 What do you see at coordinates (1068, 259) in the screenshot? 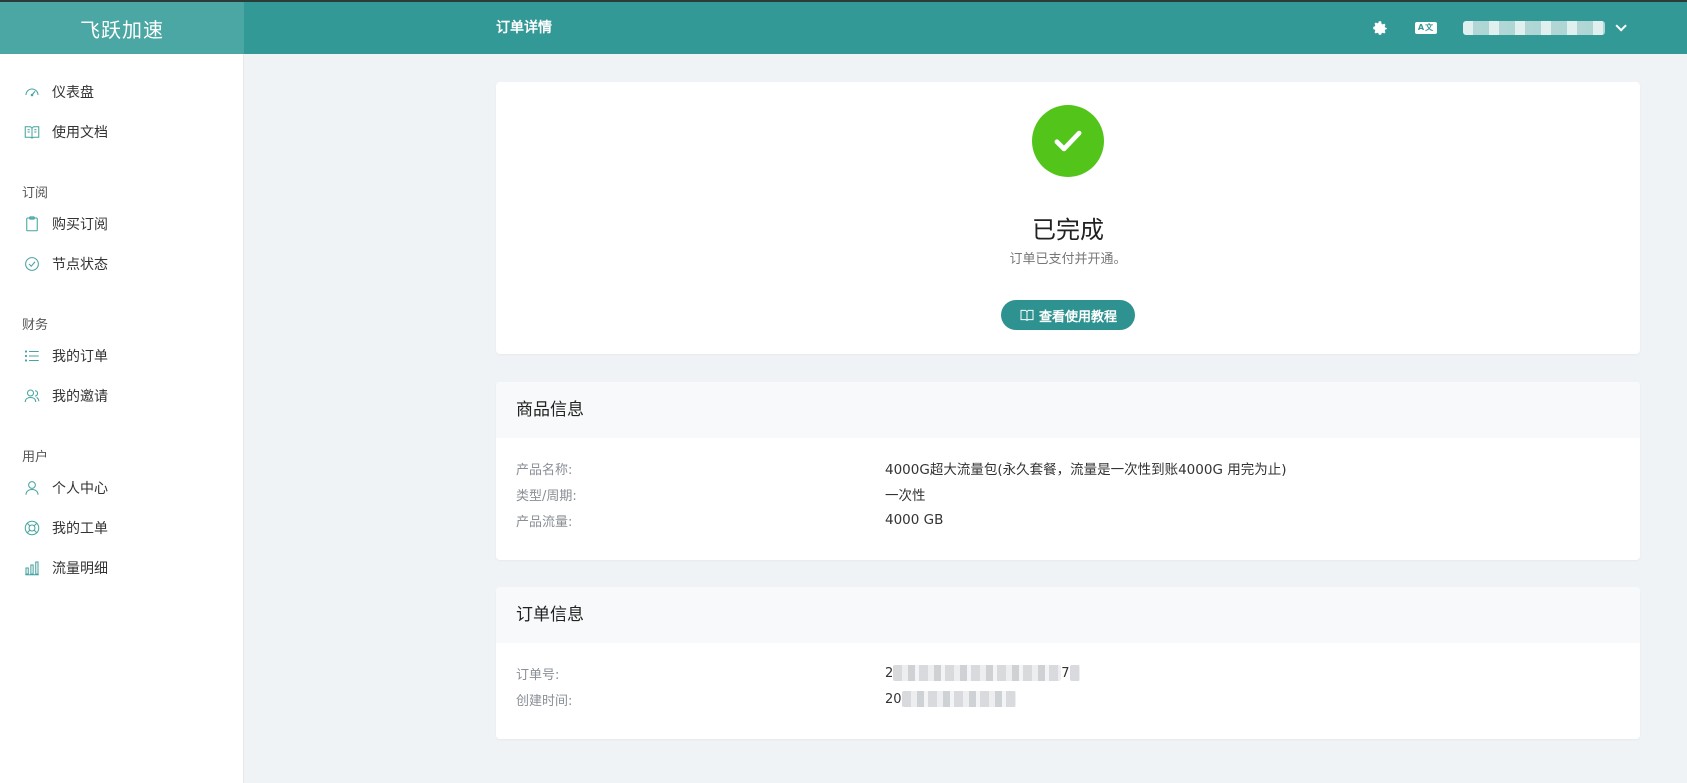
I see `status-subtitle: 订单已支付并开通。` at bounding box center [1068, 259].